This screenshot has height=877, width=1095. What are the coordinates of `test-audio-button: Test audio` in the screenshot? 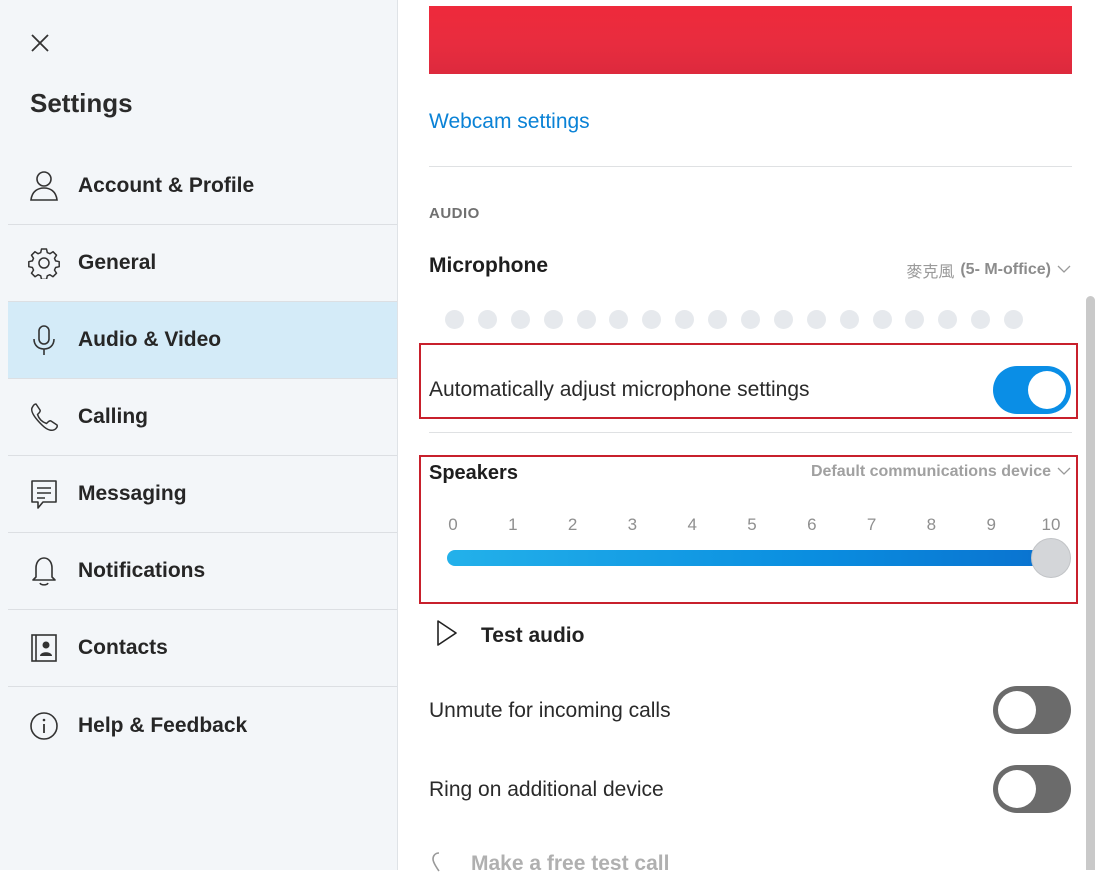 It's located at (509, 635).